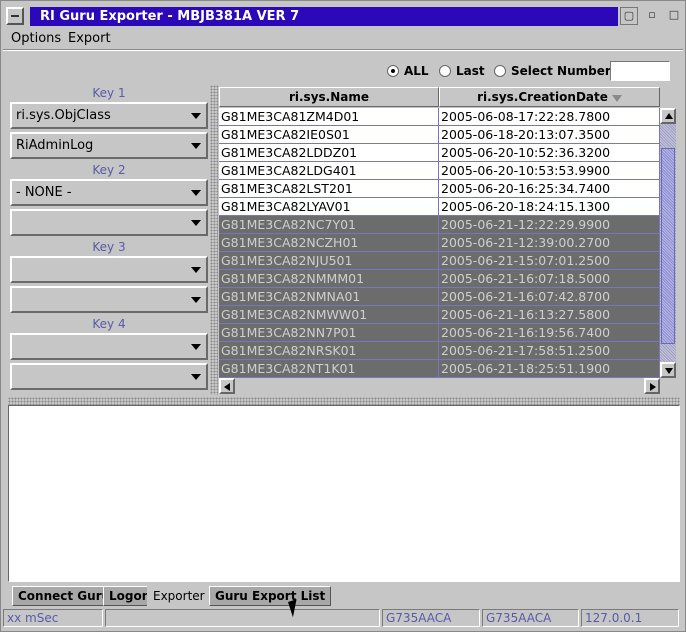  I want to click on menu-options: Options, so click(36, 39).